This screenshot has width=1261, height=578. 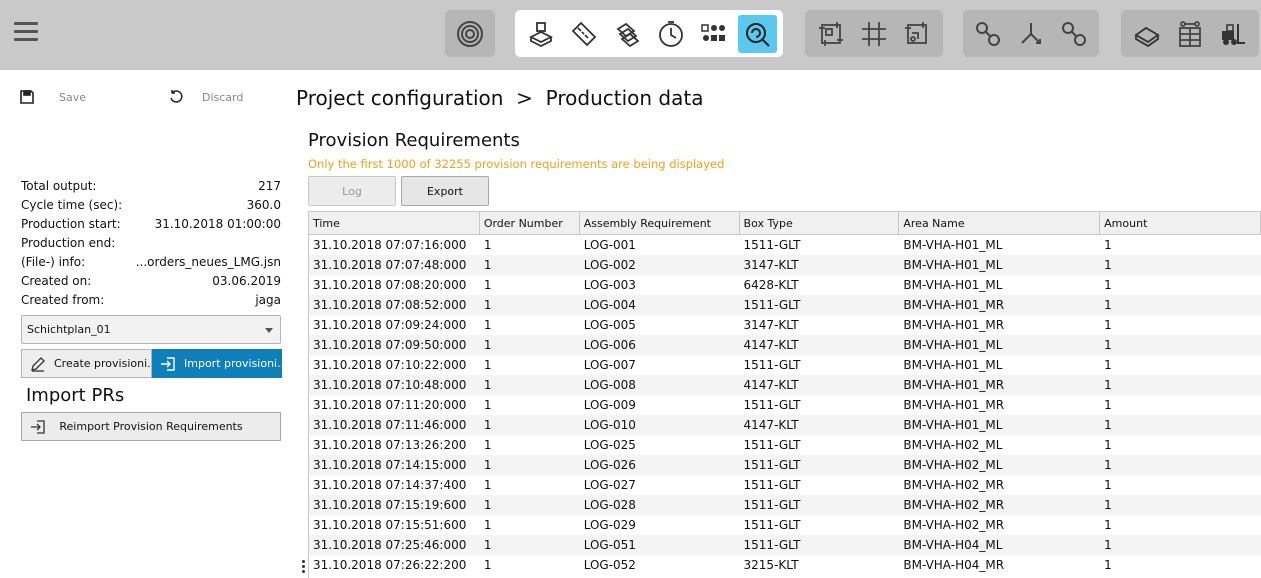 What do you see at coordinates (609, 325) in the screenshot?
I see `table-cell: LOG-005` at bounding box center [609, 325].